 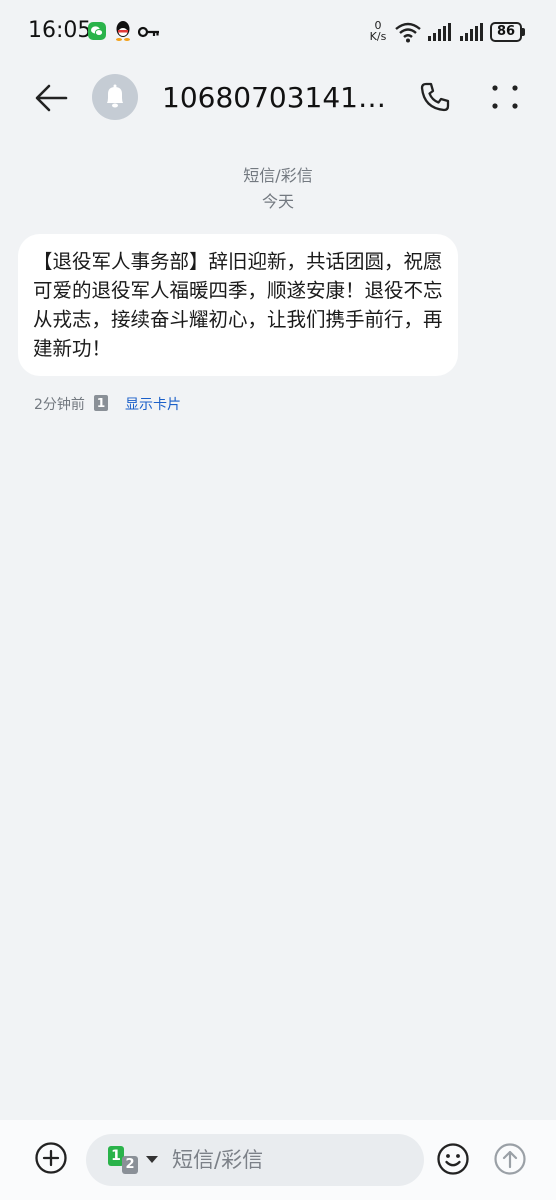 I want to click on sim-switch-button: 1 2, so click(x=135, y=1161).